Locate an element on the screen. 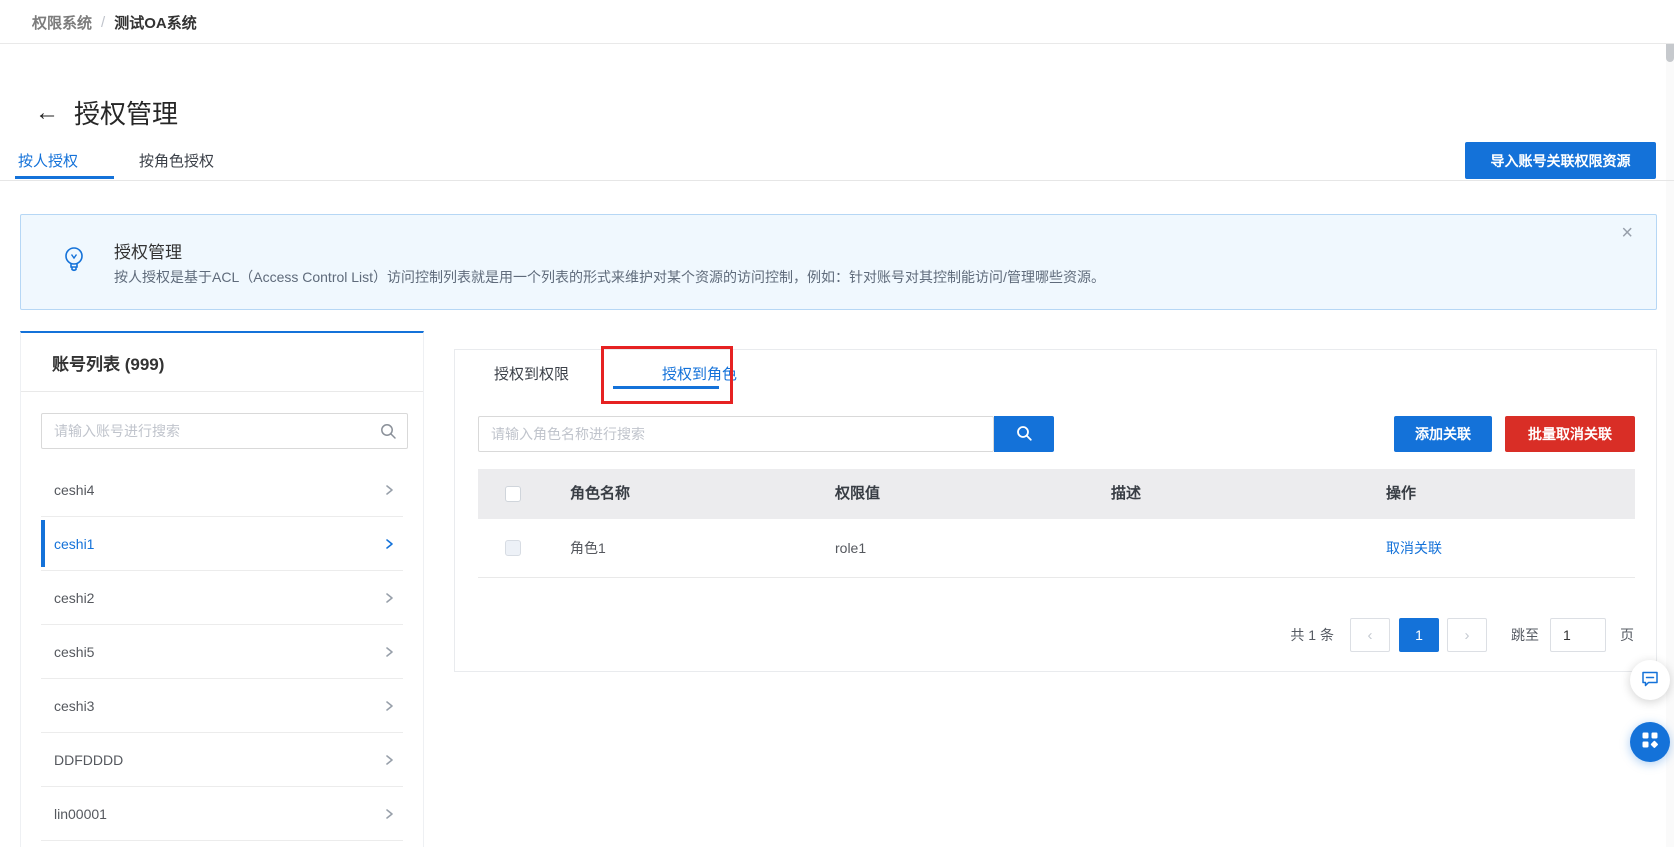 Image resolution: width=1674 pixels, height=847 pixels. table-row: 角色1 role1 取消关联 is located at coordinates (1056, 548).